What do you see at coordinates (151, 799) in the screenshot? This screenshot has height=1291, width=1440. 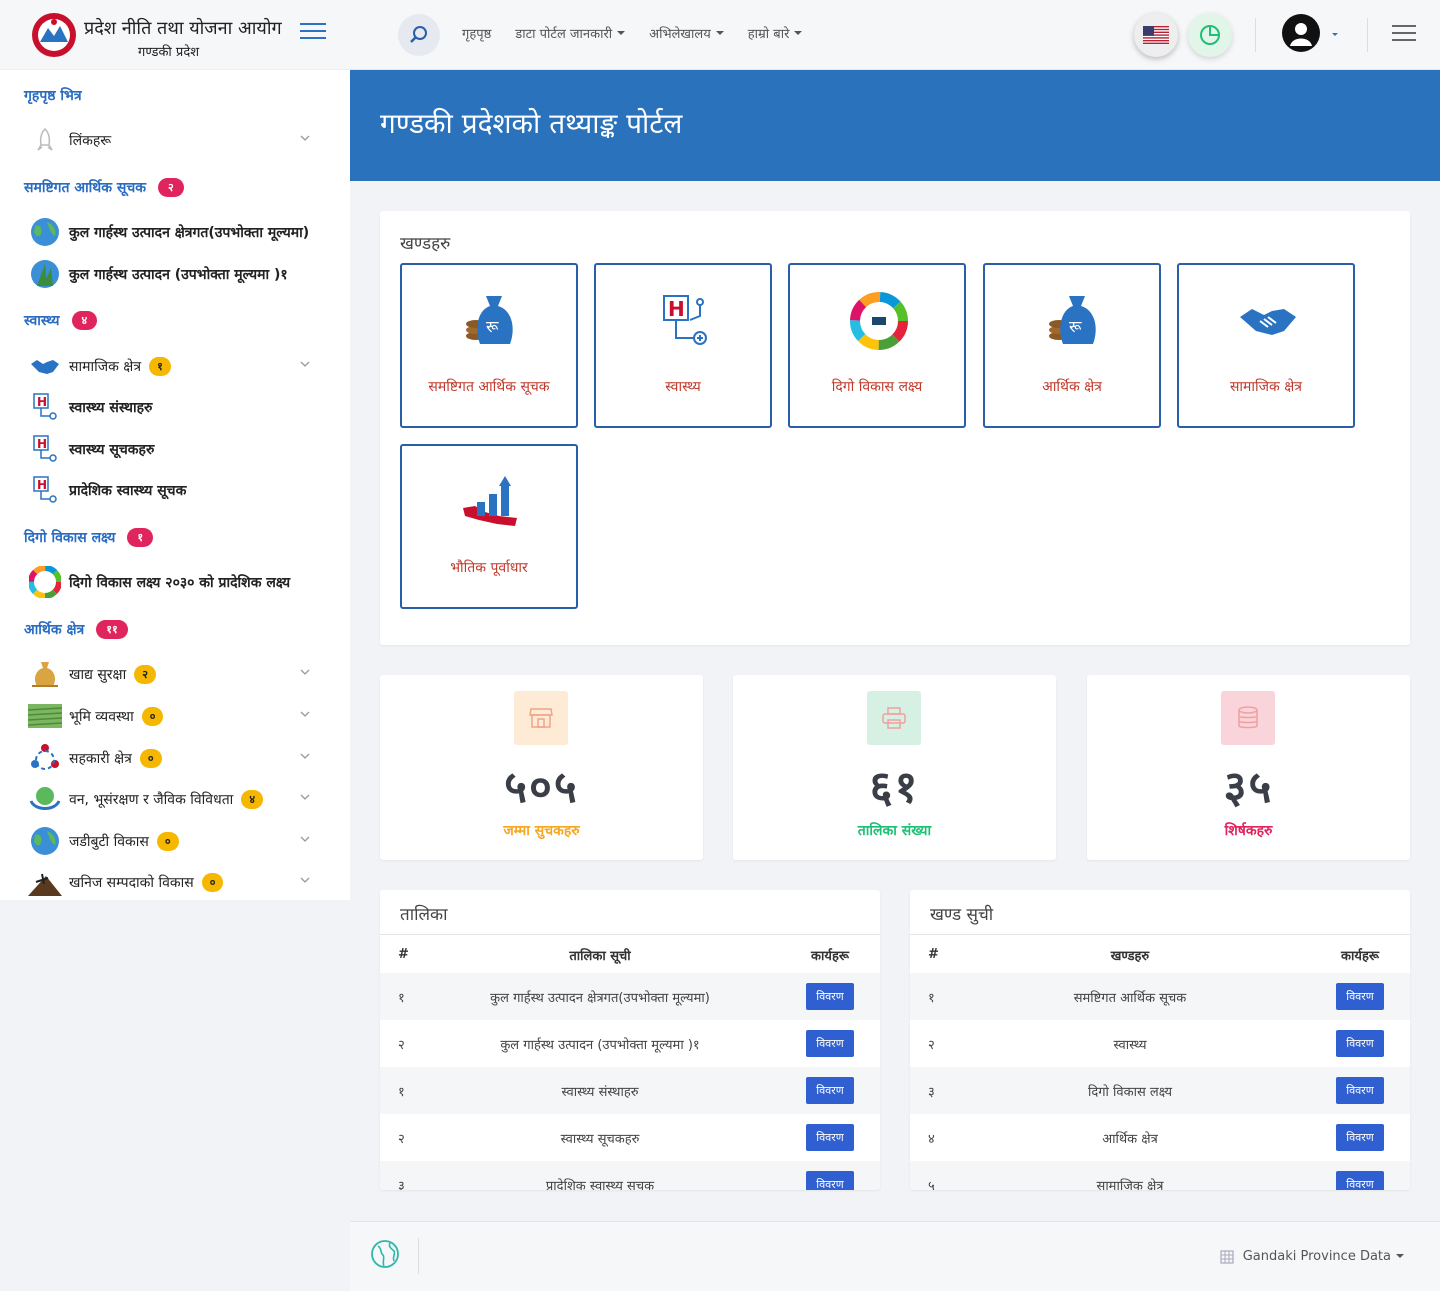 I see `sidebar-item-label: वन, भूसंरक्षण र जैविक विविधता` at bounding box center [151, 799].